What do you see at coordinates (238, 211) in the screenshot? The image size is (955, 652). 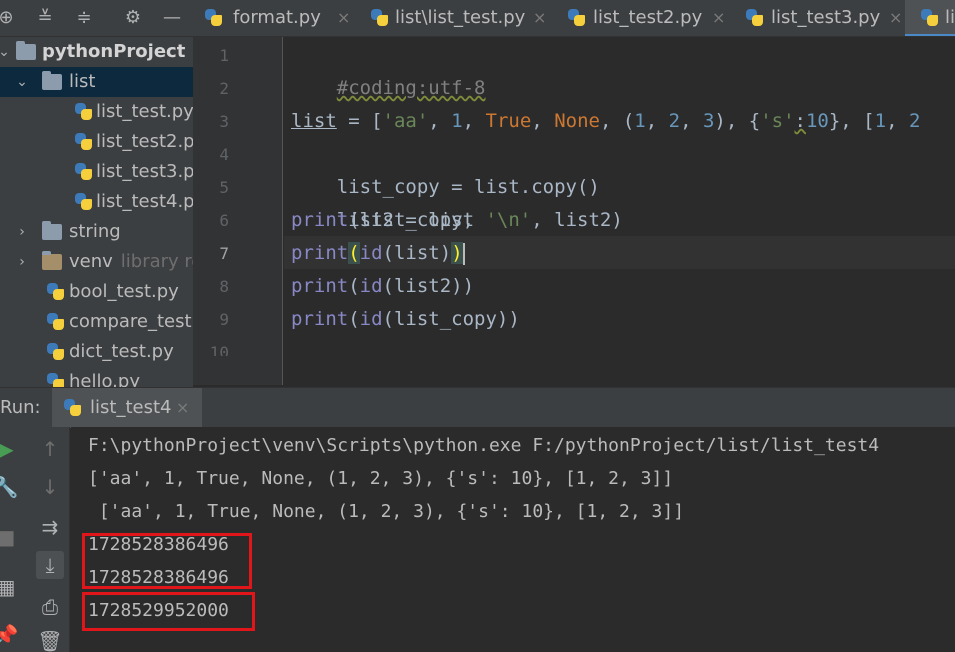 I see `editor-gutter: 1 2 3 4 5 6 7 8 9 10` at bounding box center [238, 211].